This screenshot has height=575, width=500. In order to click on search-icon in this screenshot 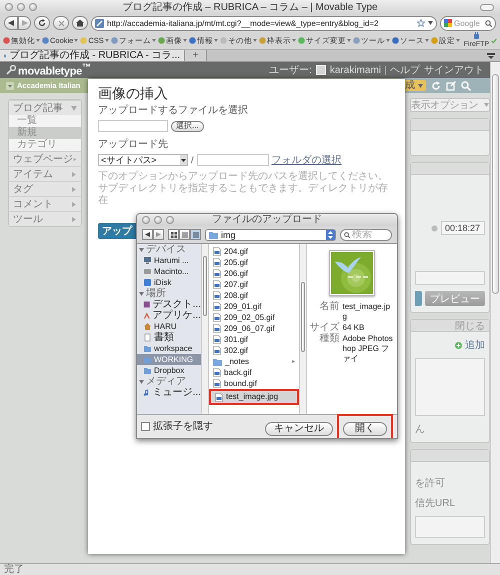, I will do `click(347, 235)`.